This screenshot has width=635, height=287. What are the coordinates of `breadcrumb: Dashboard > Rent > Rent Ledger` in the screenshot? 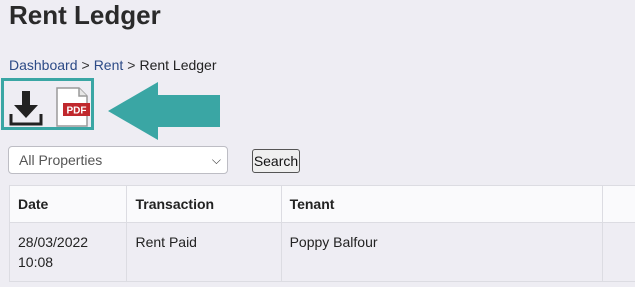 It's located at (113, 65).